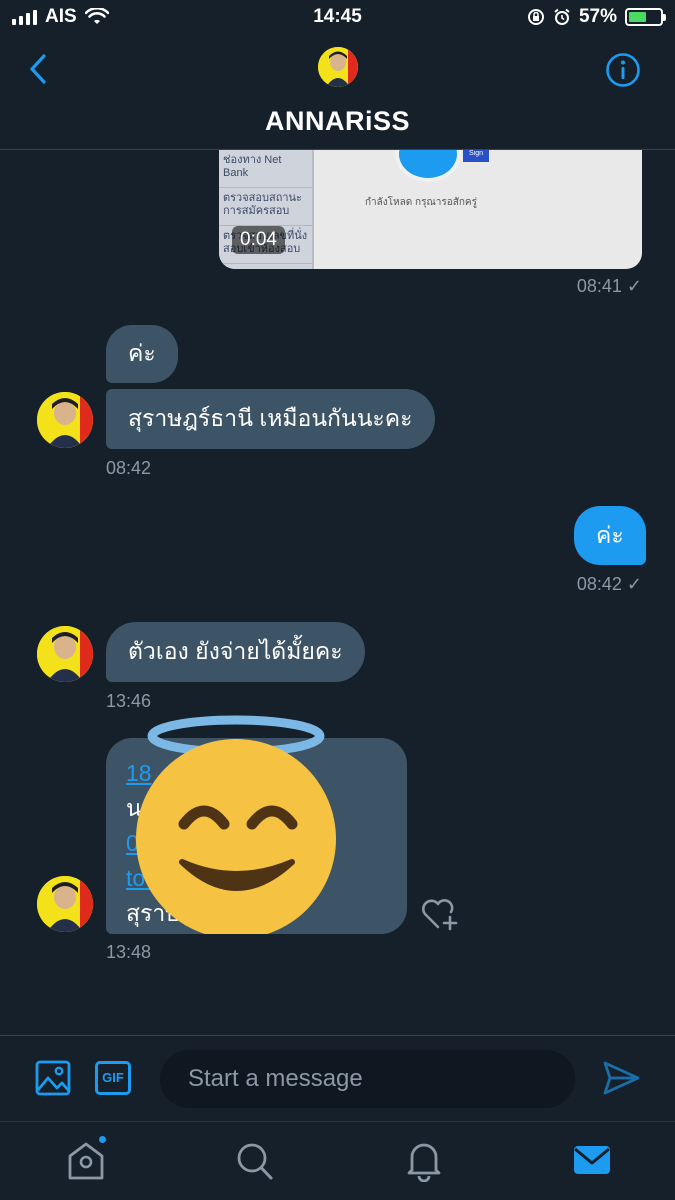 The height and width of the screenshot is (1200, 675). I want to click on message-bubble-incoming: ตัวเอง ยังจ่ายได้มั้ยคะ, so click(235, 652).